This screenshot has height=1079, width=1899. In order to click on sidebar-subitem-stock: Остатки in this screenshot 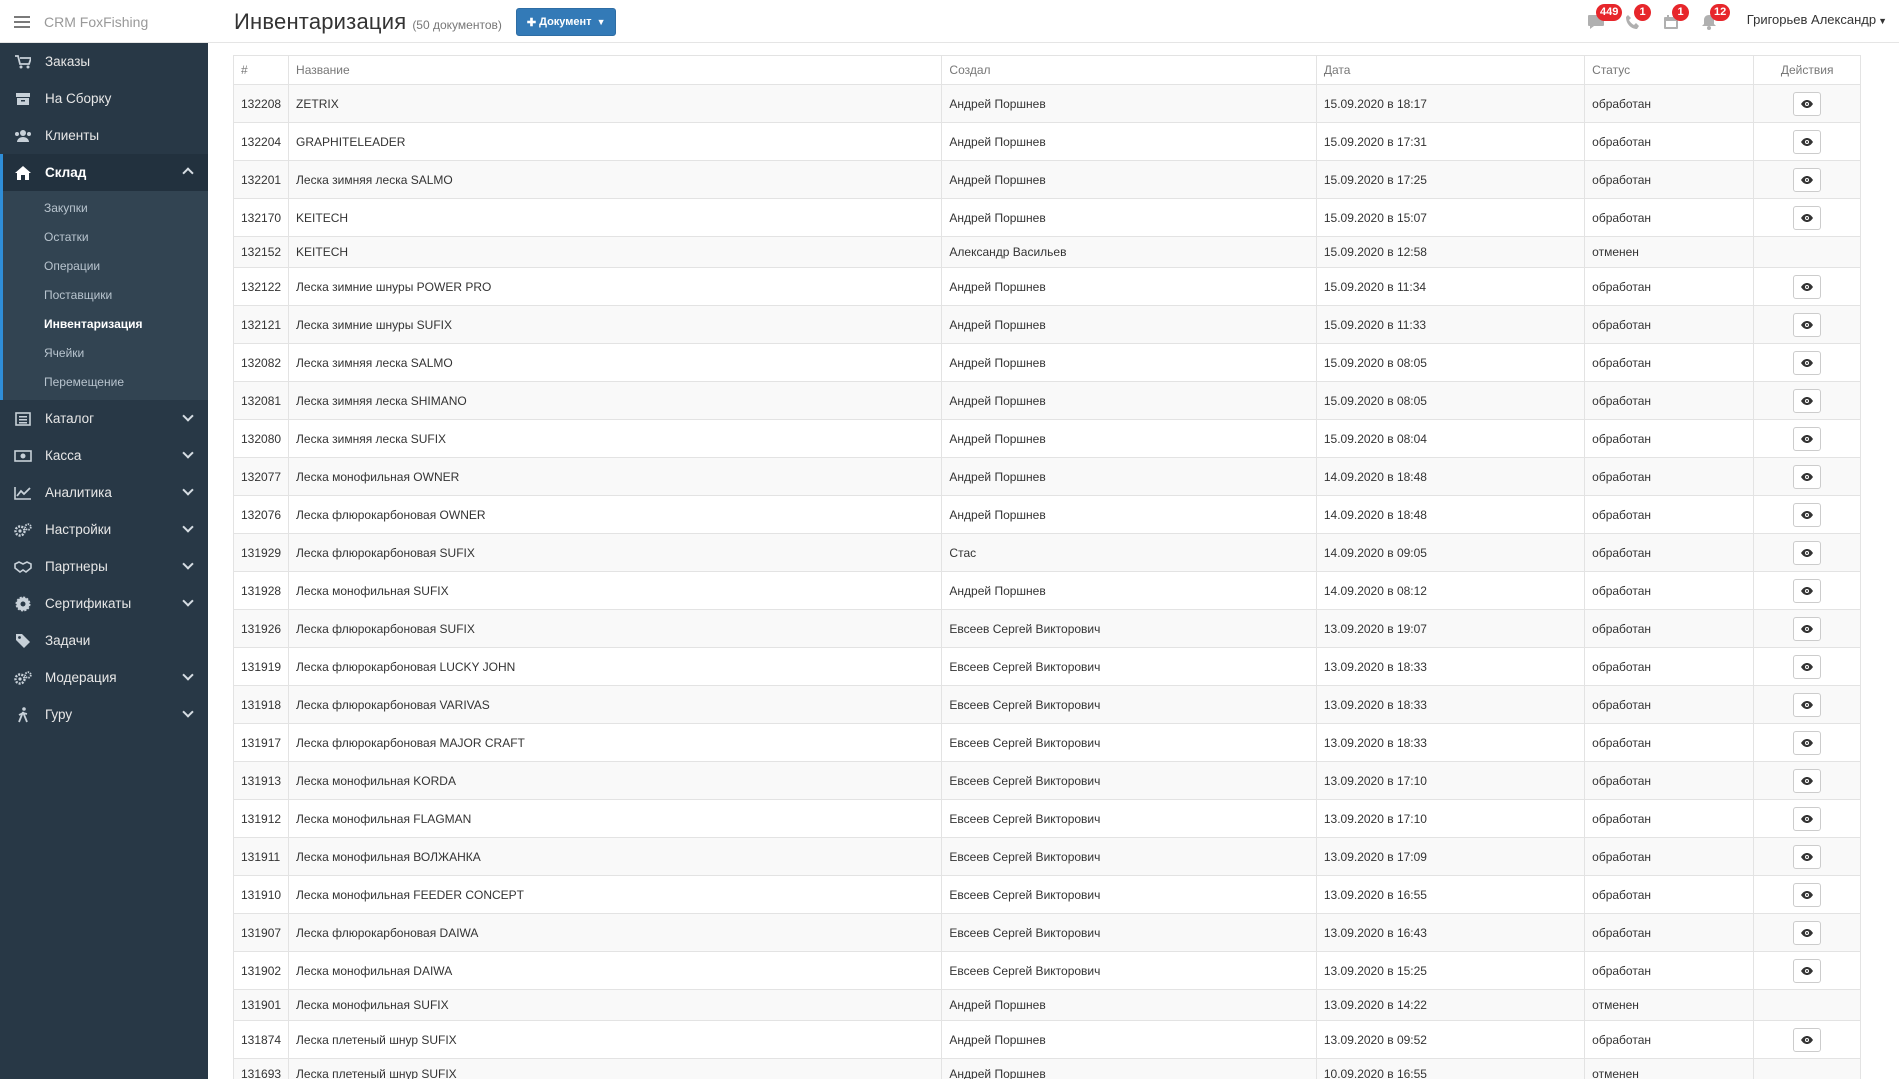, I will do `click(105, 236)`.